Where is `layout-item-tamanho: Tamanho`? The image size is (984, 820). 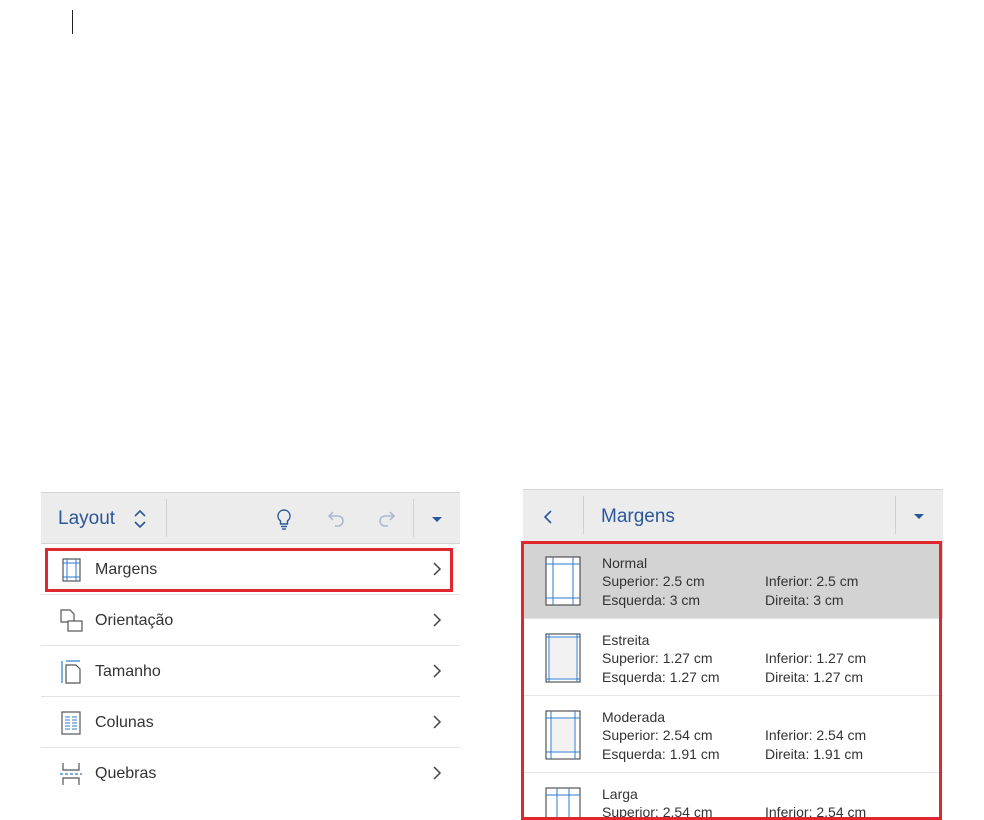
layout-item-tamanho: Tamanho is located at coordinates (250, 671).